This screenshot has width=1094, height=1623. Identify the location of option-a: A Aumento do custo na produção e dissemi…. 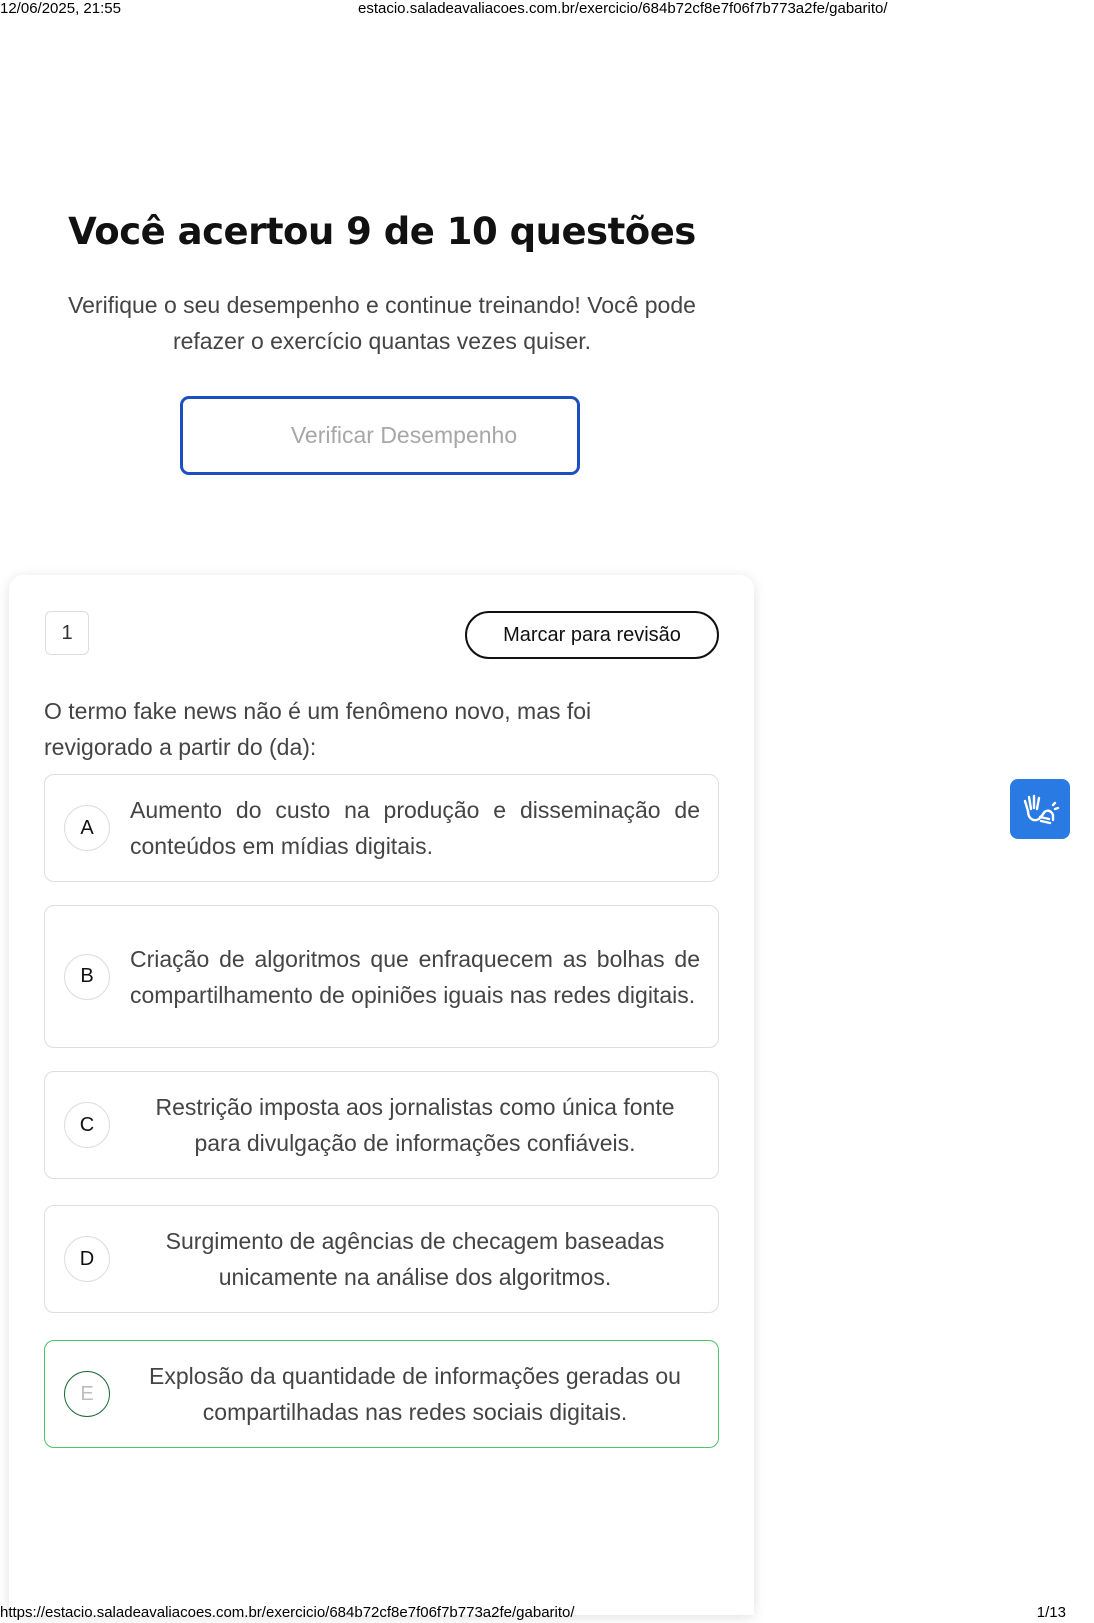
(381, 828).